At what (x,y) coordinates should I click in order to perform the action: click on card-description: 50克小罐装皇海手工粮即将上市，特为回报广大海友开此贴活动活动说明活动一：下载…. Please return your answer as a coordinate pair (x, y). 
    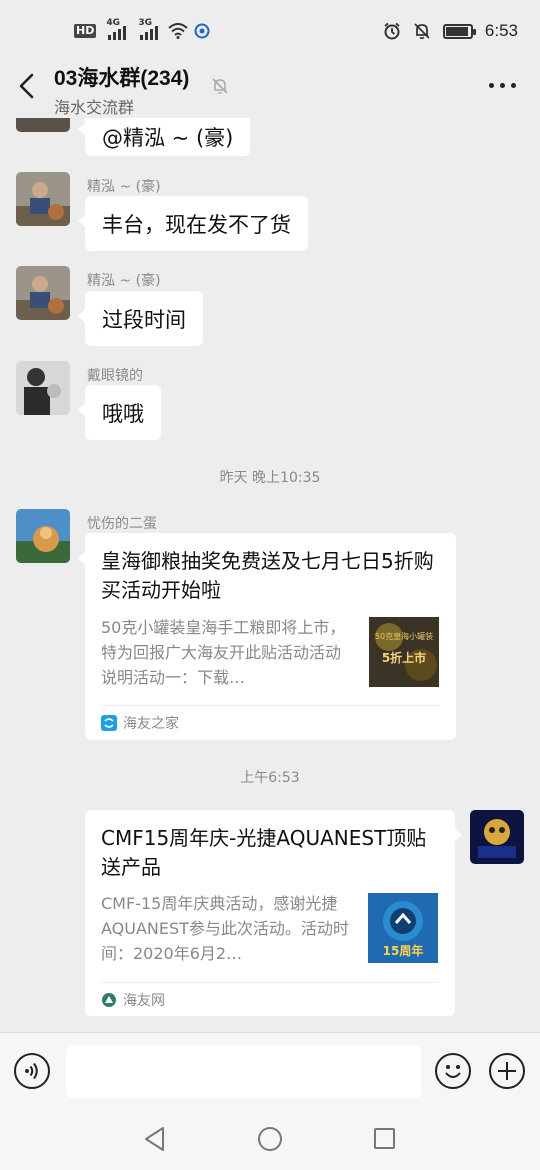
    Looking at the image, I should click on (223, 652).